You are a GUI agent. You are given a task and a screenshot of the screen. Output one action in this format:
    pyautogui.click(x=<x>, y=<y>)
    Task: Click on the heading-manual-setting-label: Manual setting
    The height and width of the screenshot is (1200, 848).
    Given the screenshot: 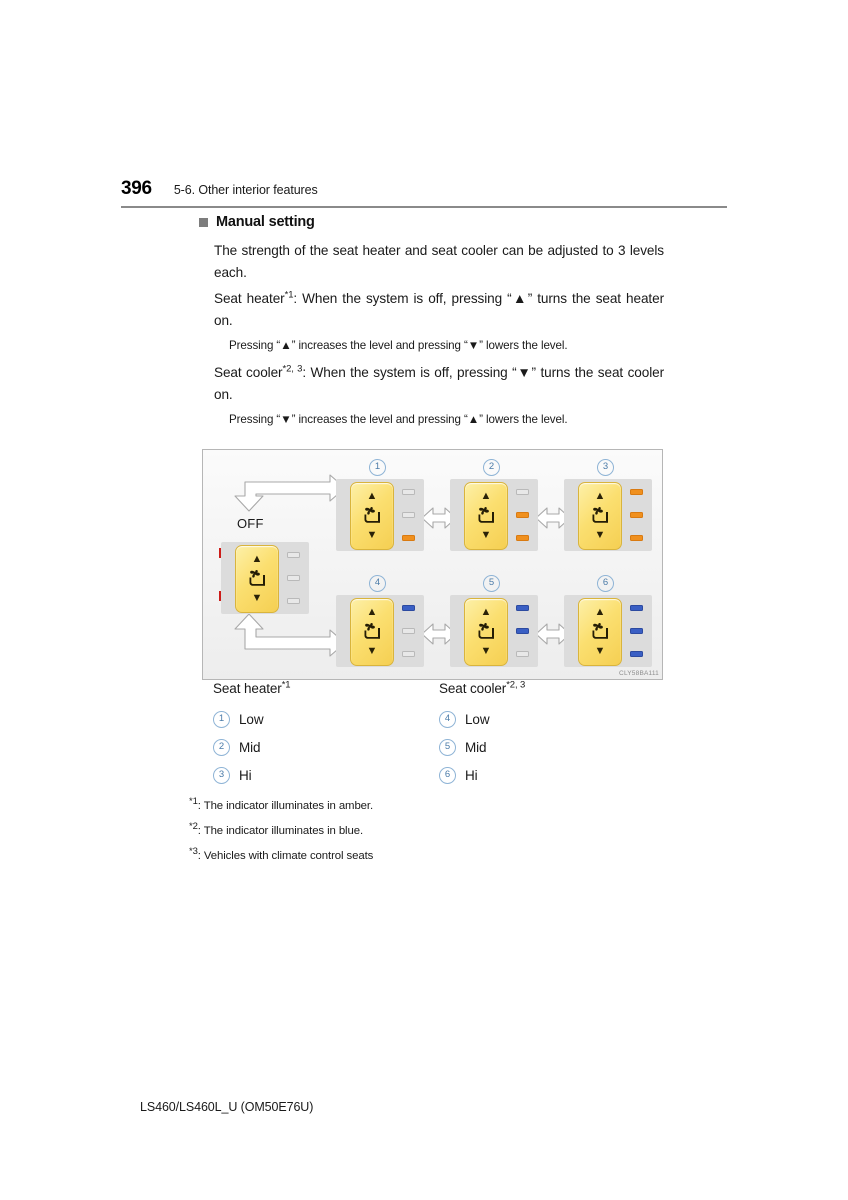 What is the action you would take?
    pyautogui.click(x=265, y=222)
    